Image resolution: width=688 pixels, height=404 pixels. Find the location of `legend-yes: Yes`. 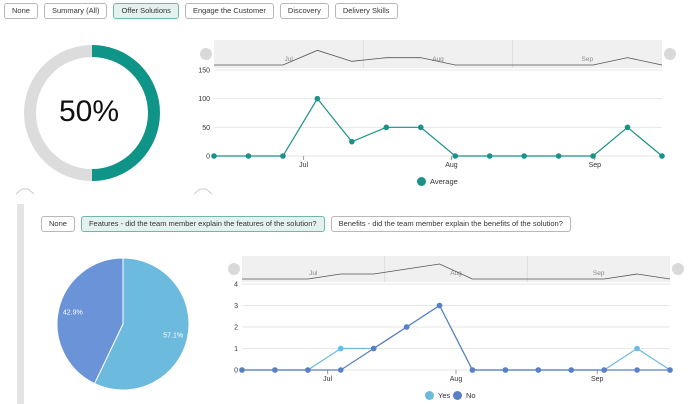

legend-yes: Yes is located at coordinates (437, 395).